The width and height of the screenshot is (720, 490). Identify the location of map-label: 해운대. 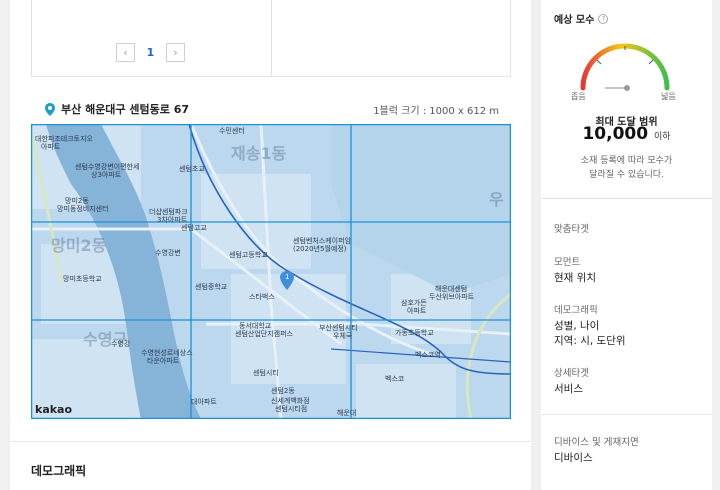
(347, 413).